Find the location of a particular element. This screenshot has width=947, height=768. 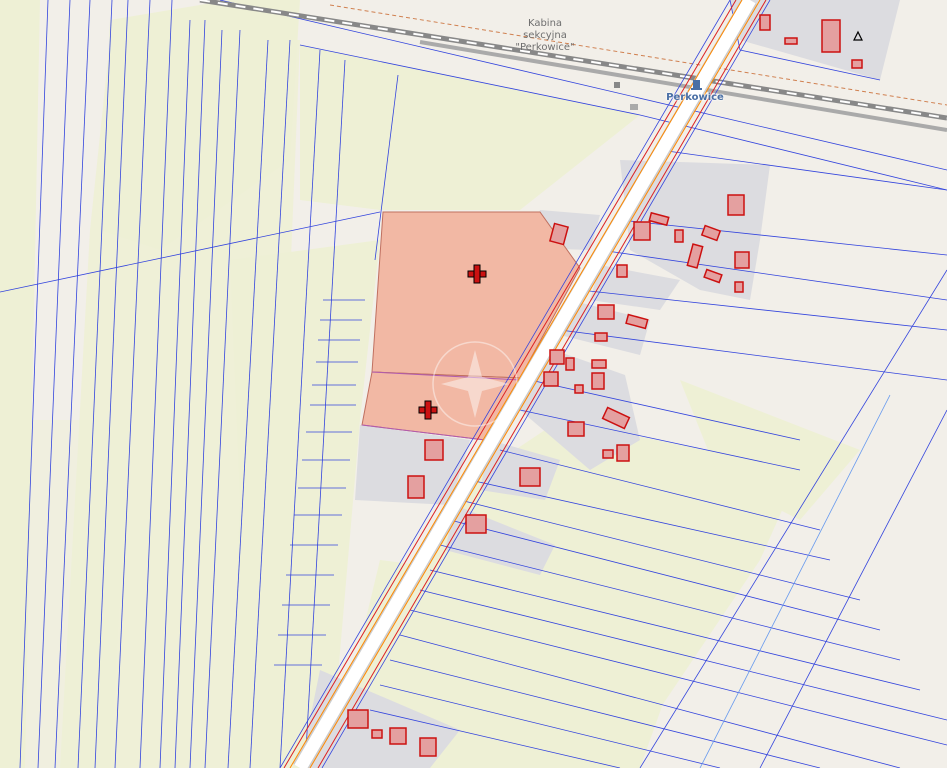

cabin-label-line-2: sekcyjna is located at coordinates (545, 35).